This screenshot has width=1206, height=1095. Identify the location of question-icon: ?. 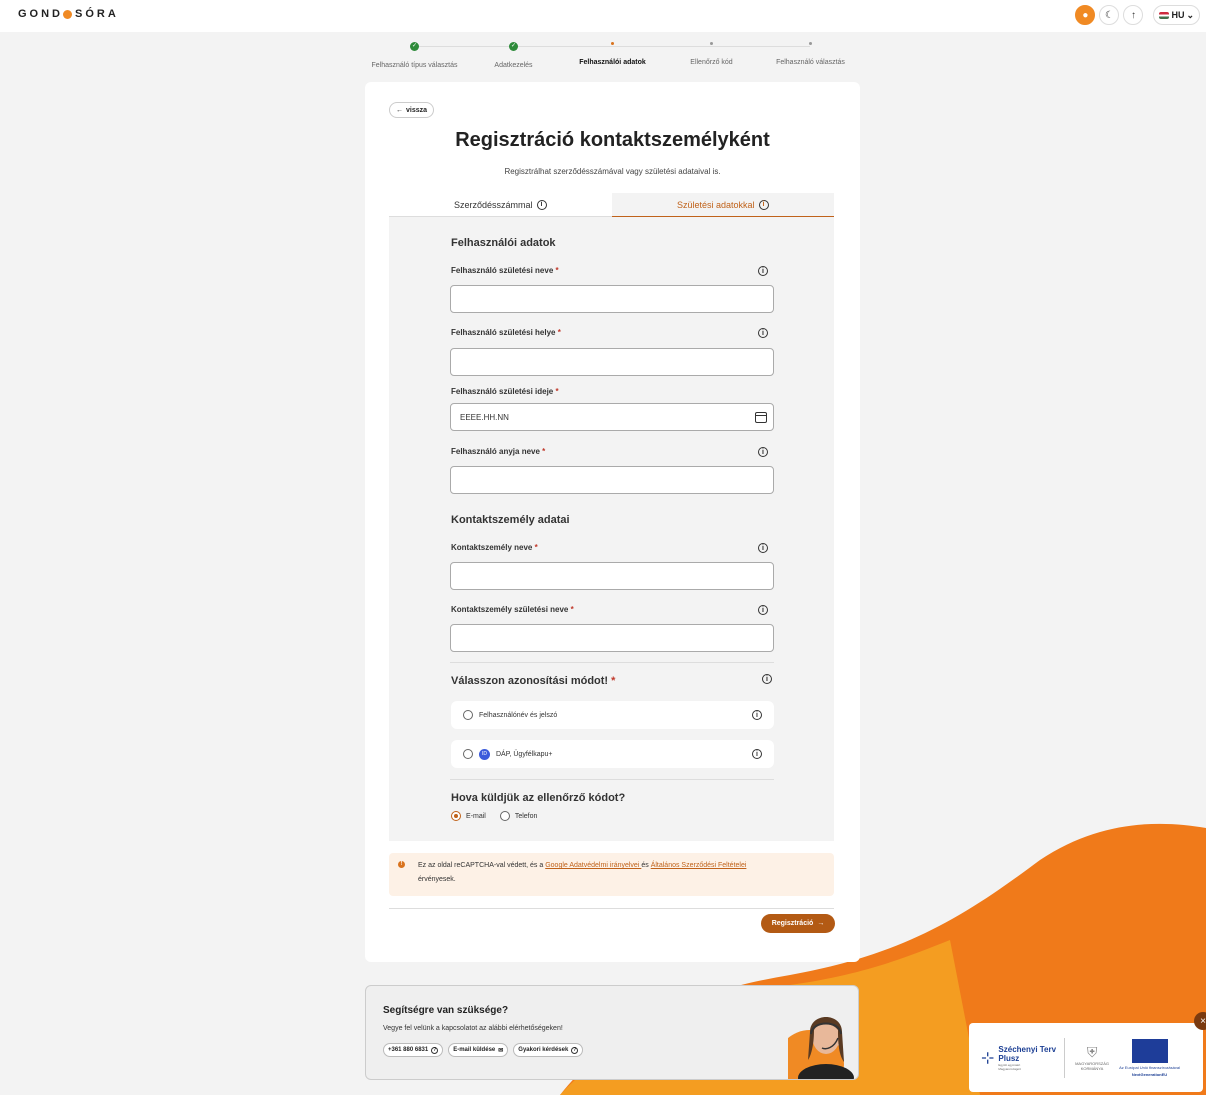
(575, 1050).